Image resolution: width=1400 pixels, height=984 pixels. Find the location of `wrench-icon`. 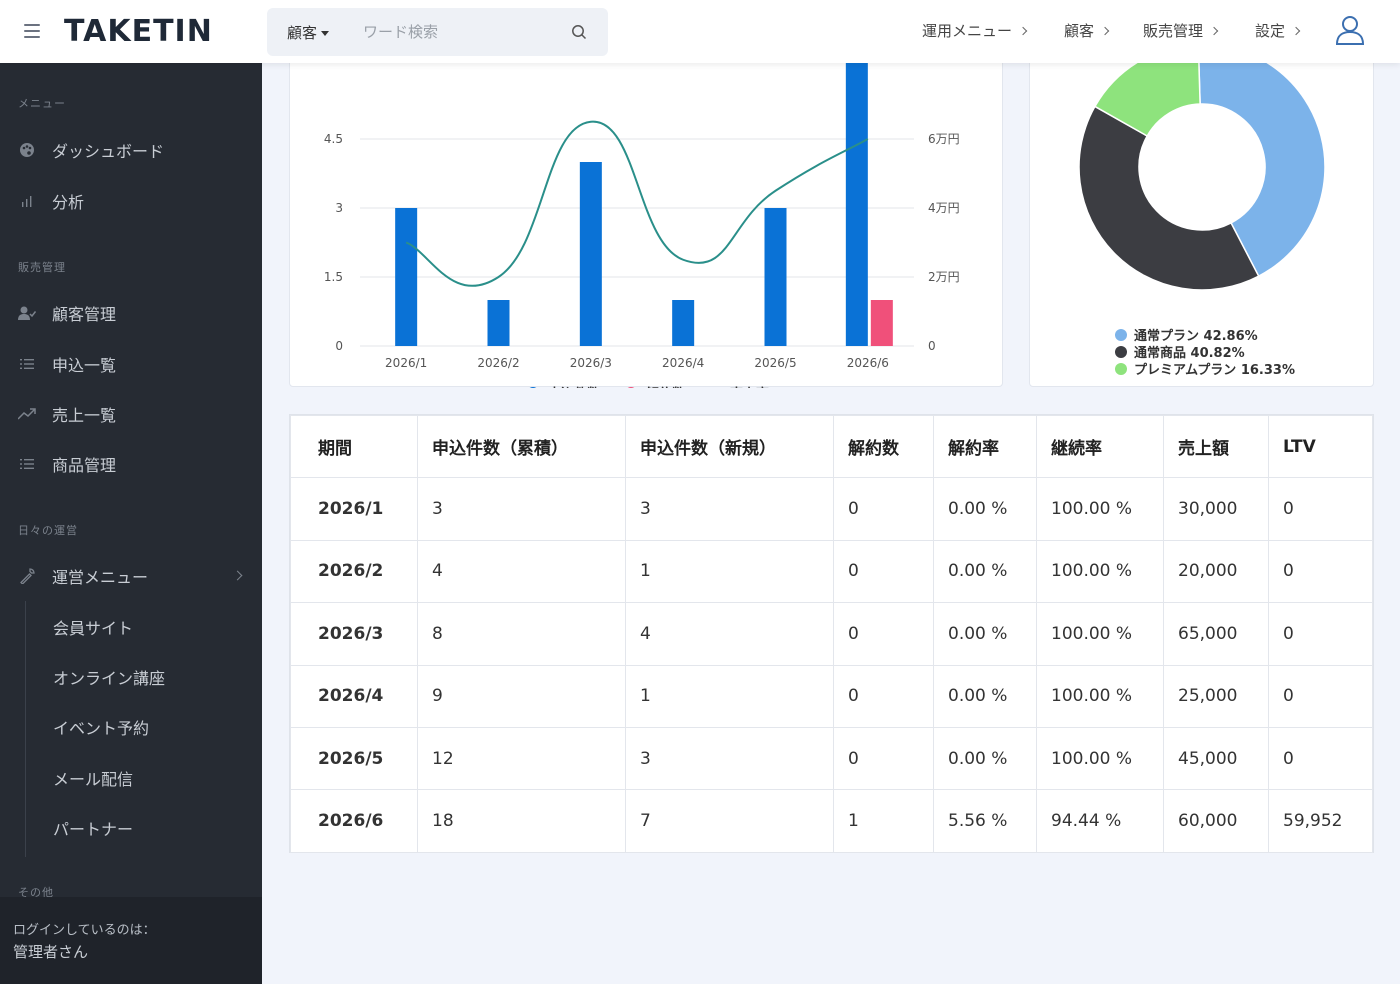

wrench-icon is located at coordinates (27, 576).